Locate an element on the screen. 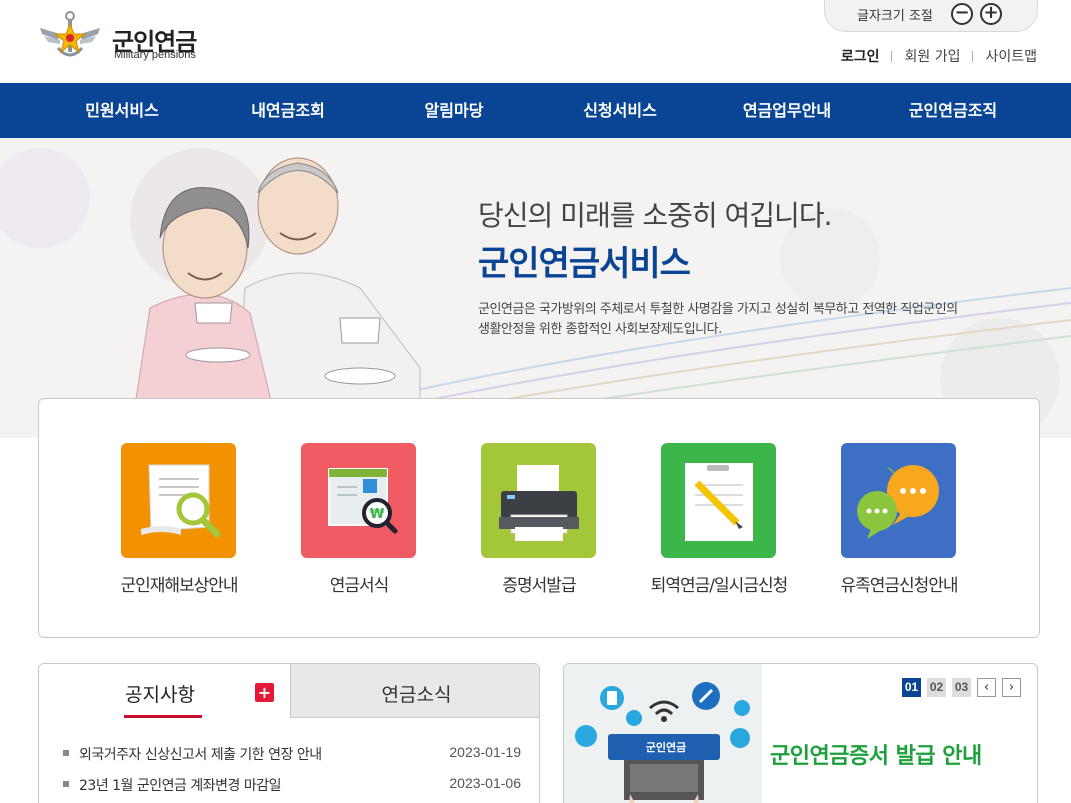  quick-item-disability-compensation: 군인재해보상안내 is located at coordinates (179, 523).